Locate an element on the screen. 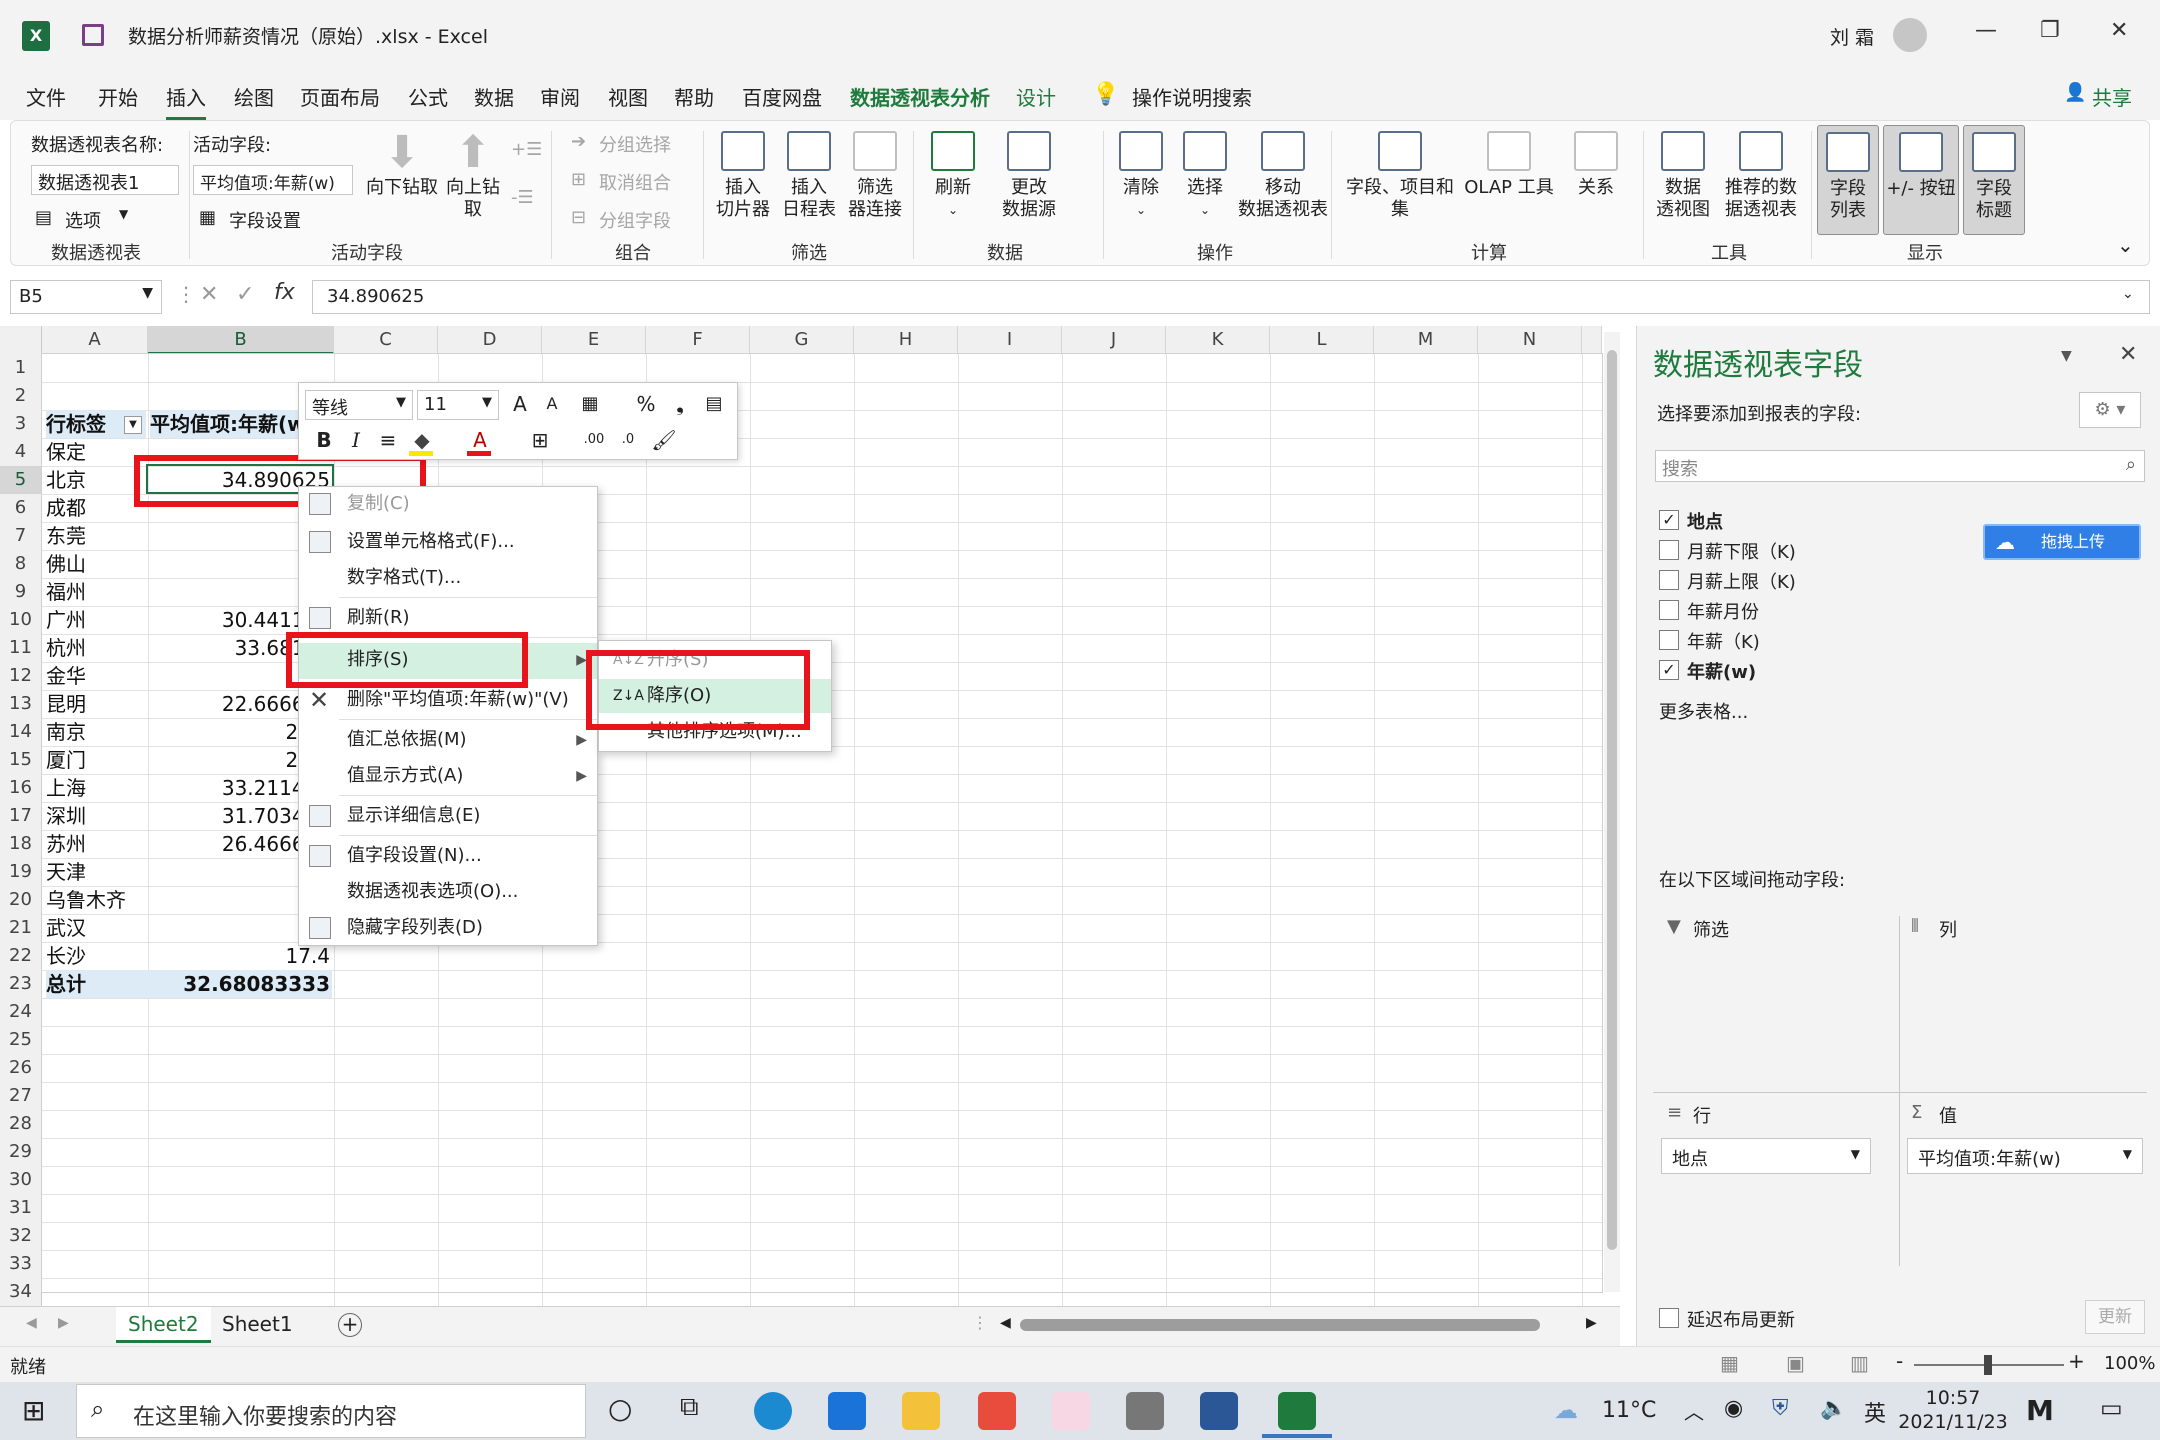  action-center-icon: ▭ is located at coordinates (2111, 1408).